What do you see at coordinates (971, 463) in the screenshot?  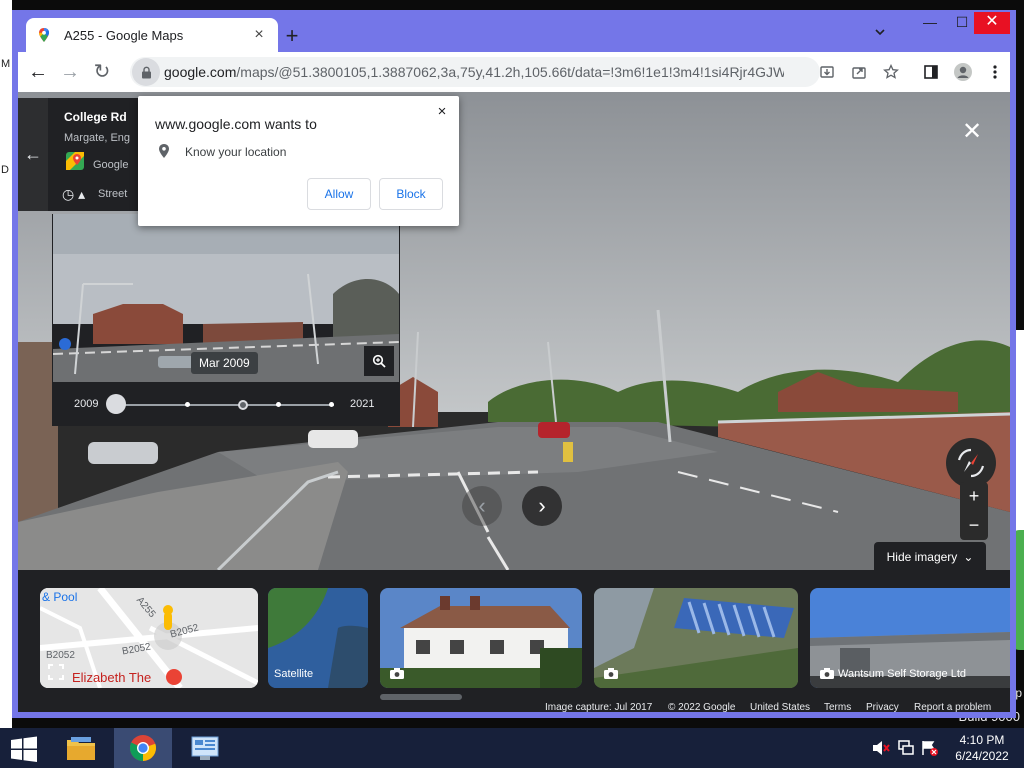 I see `compass-icon` at bounding box center [971, 463].